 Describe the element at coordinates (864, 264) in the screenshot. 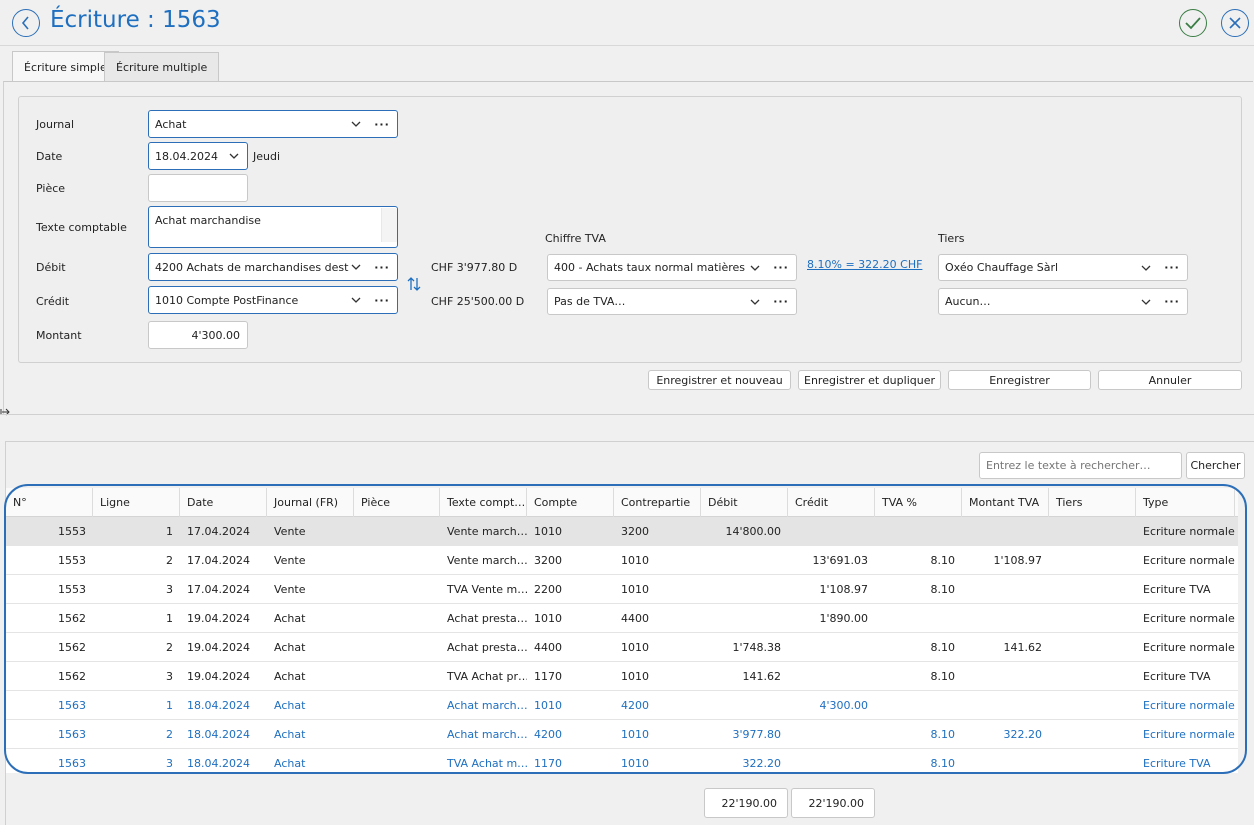

I see `tva-amount-link: 8.10% = 322.20 CHF` at that location.